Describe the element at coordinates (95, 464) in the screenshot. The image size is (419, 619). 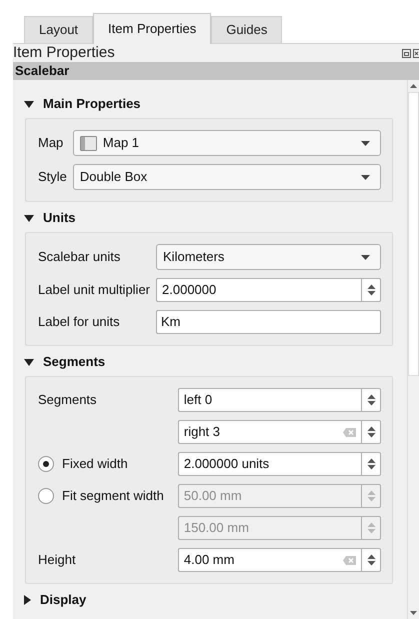
I see `radio-label: Fixed width` at that location.